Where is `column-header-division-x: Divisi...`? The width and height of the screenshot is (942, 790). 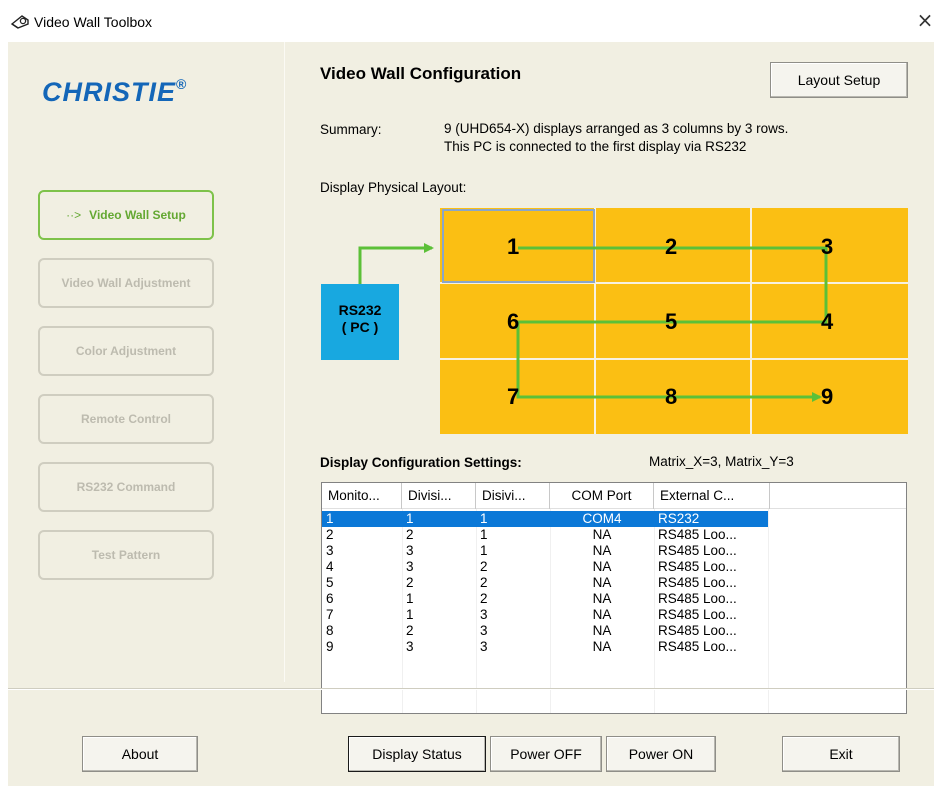 column-header-division-x: Divisi... is located at coordinates (439, 496).